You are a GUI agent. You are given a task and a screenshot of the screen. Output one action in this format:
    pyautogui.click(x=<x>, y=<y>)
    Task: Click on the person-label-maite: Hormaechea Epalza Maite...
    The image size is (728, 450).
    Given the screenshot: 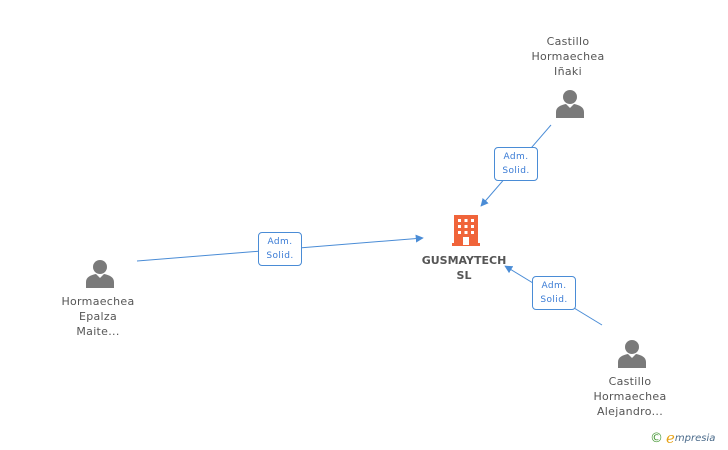 What is the action you would take?
    pyautogui.click(x=98, y=316)
    